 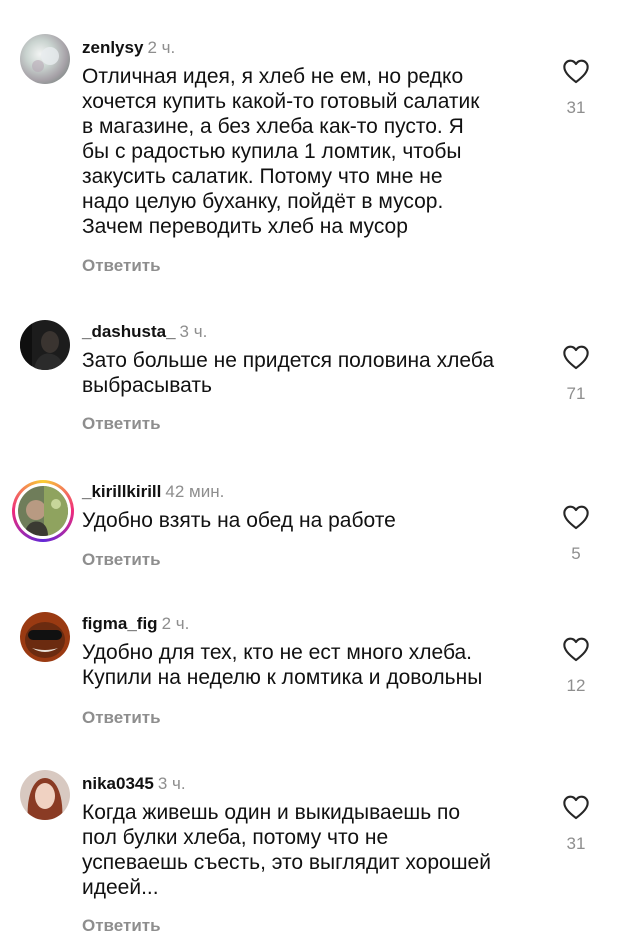 I want to click on comment-meta: figma_fig 2 ч., so click(x=135, y=624).